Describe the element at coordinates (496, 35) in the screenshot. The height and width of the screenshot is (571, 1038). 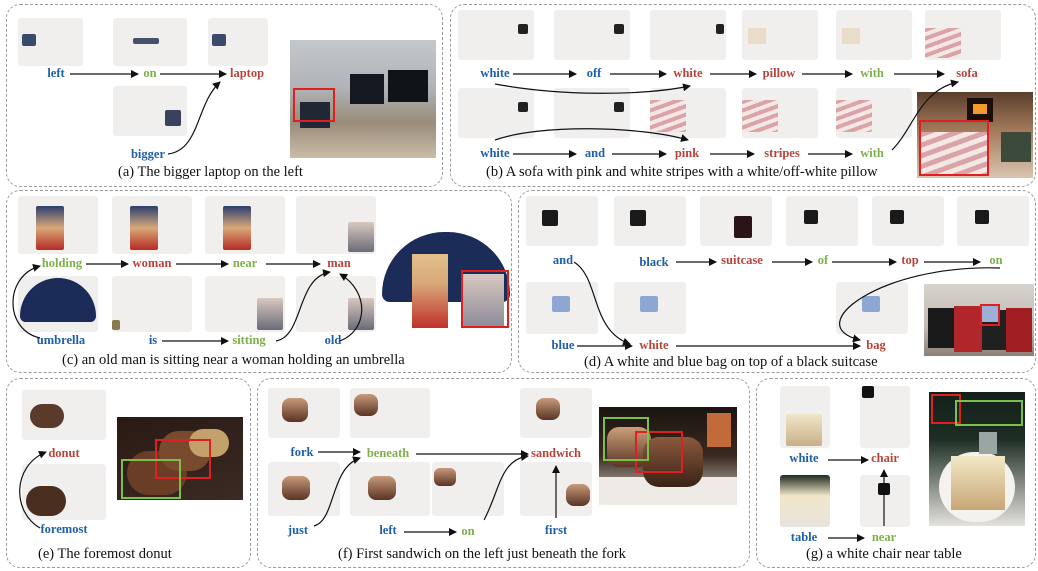
I see `thumb-b-white1` at that location.